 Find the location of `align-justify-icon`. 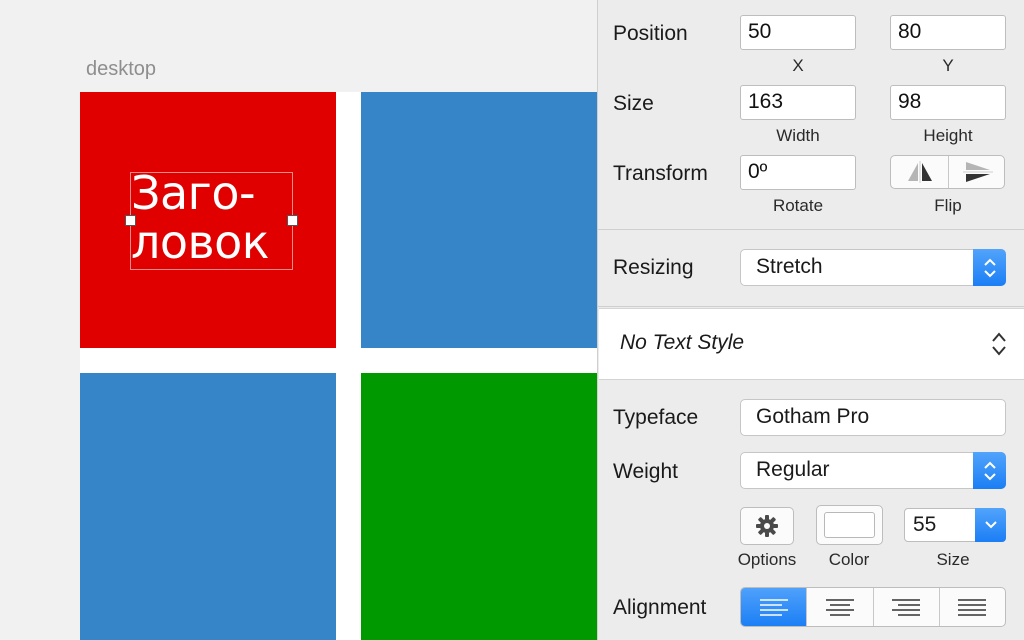

align-justify-icon is located at coordinates (972, 607).